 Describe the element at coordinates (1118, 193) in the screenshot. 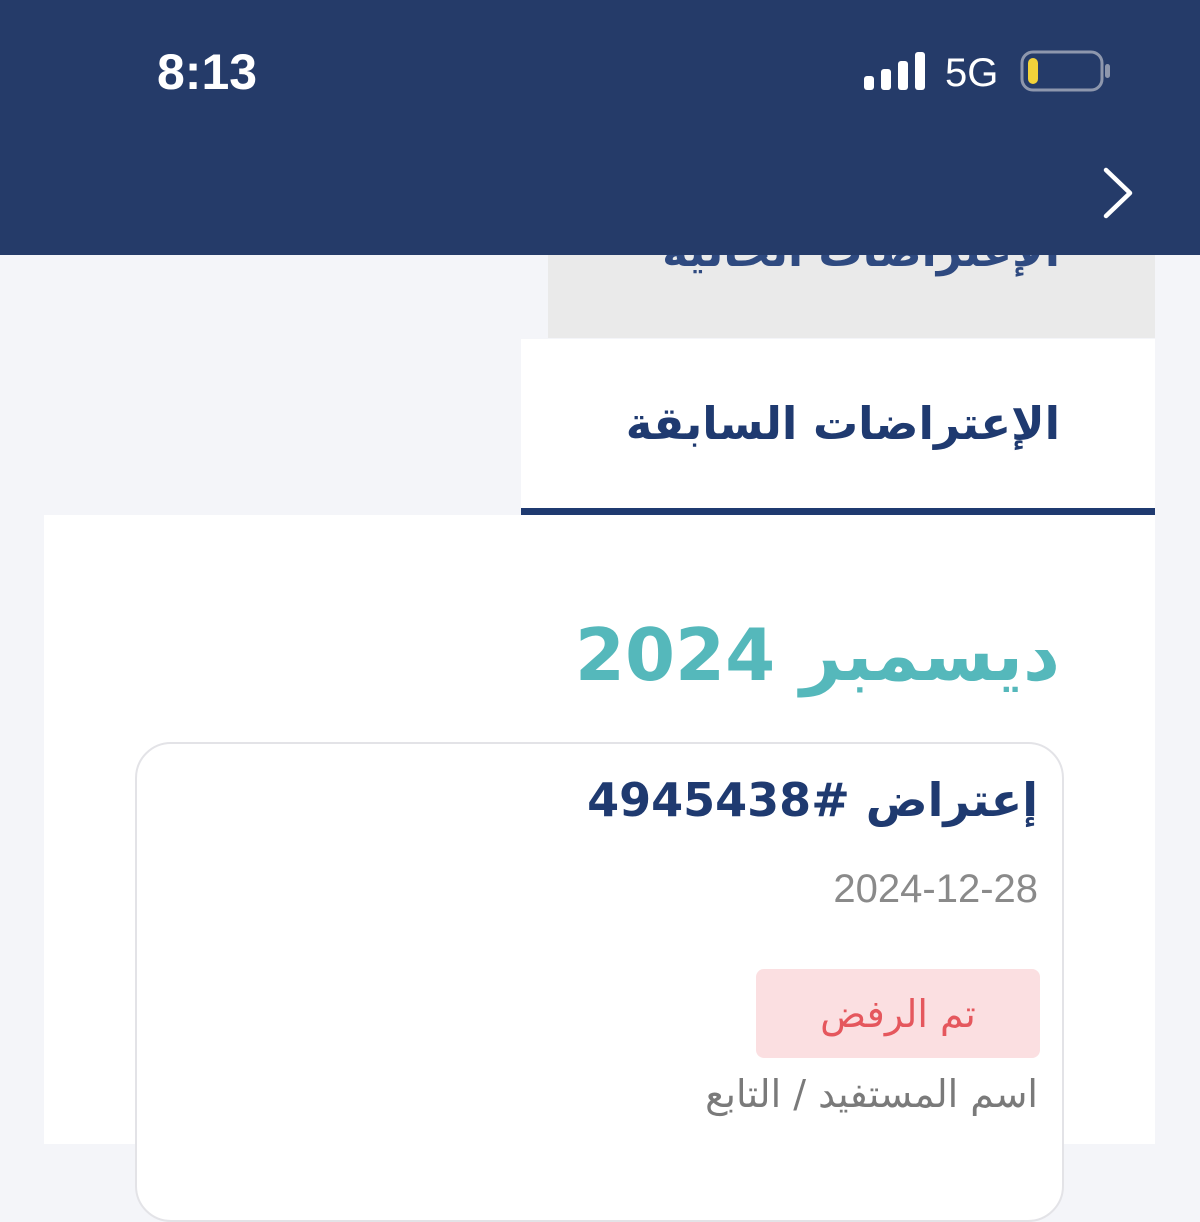

I see `chevron-right-icon` at that location.